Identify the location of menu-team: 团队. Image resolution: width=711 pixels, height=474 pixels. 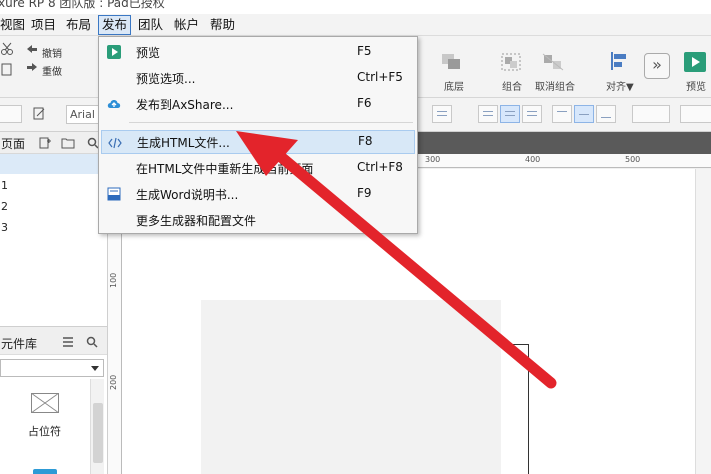
(150, 25).